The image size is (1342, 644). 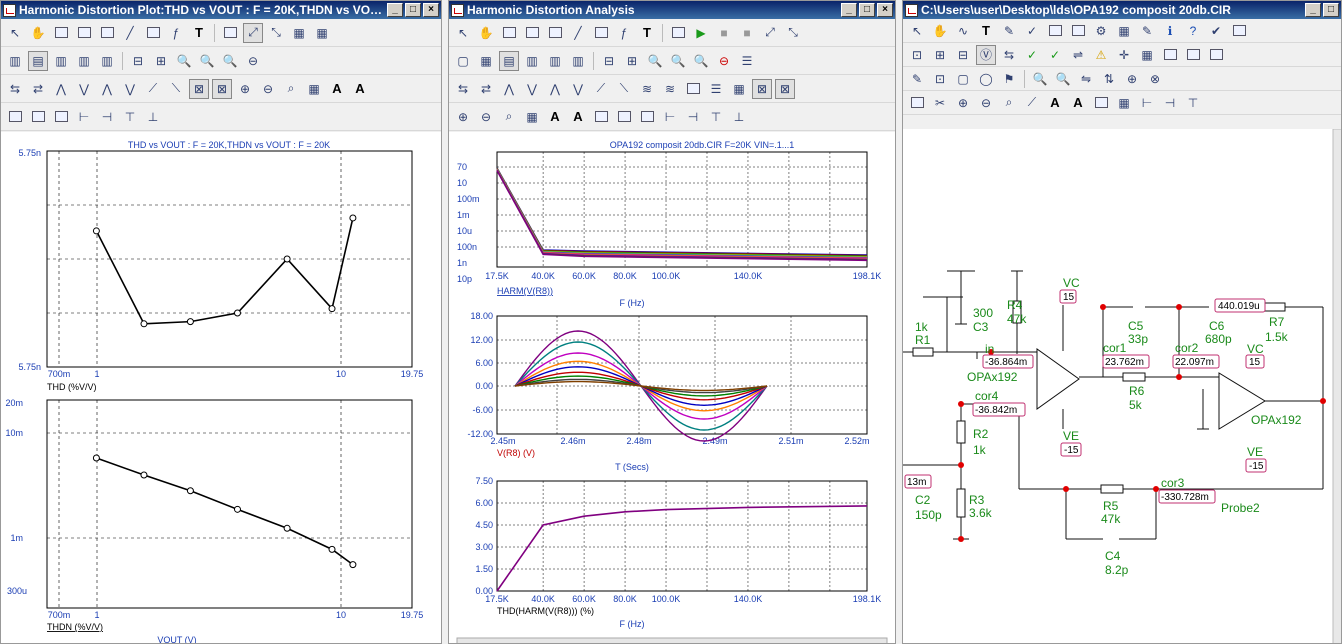 What do you see at coordinates (532, 33) in the screenshot?
I see `graph-icon` at bounding box center [532, 33].